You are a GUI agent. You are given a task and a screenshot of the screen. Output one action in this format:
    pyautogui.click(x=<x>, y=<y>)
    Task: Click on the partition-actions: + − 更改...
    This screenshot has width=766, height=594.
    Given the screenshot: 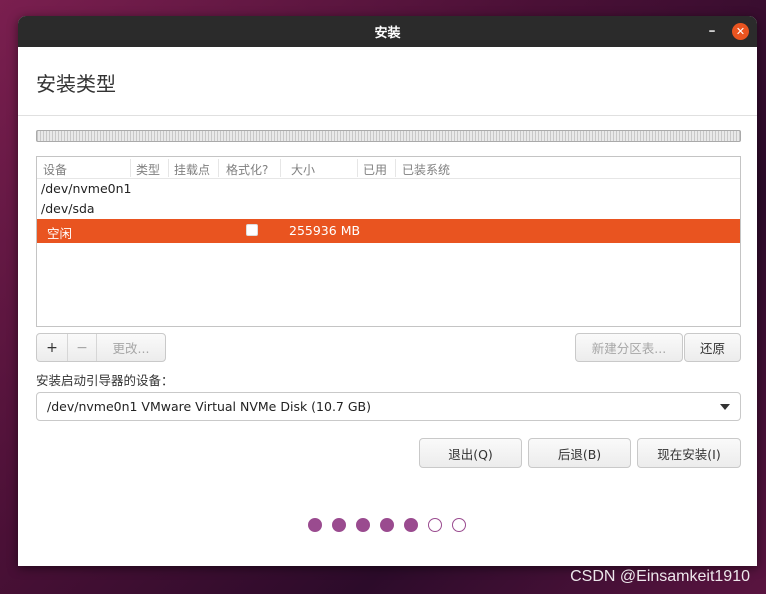 What is the action you would take?
    pyautogui.click(x=101, y=347)
    